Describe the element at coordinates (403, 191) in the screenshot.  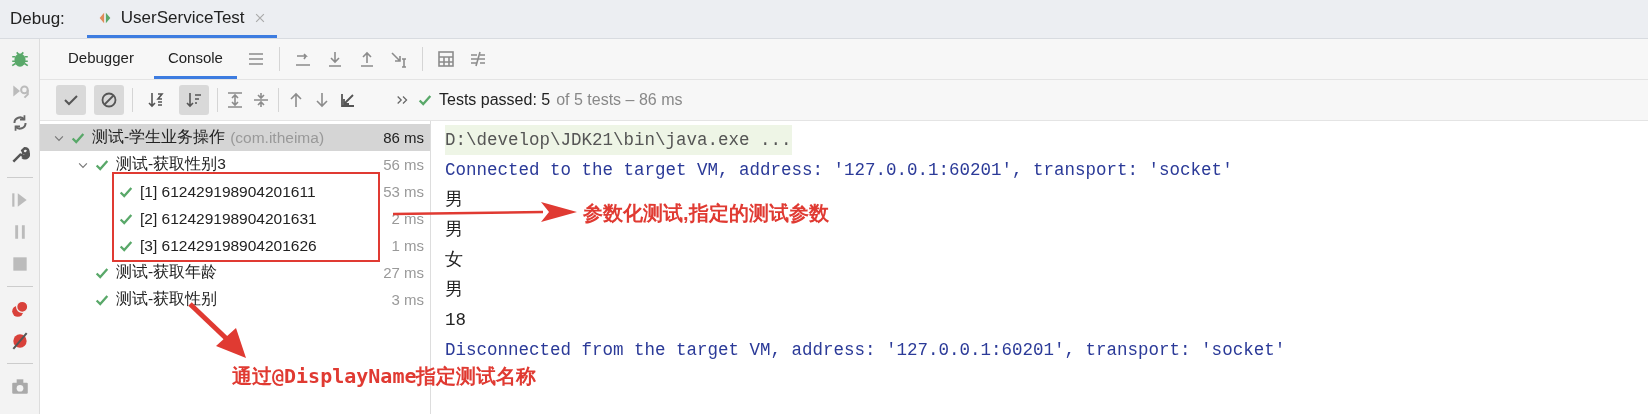
I see `test-duration: 53 ms` at that location.